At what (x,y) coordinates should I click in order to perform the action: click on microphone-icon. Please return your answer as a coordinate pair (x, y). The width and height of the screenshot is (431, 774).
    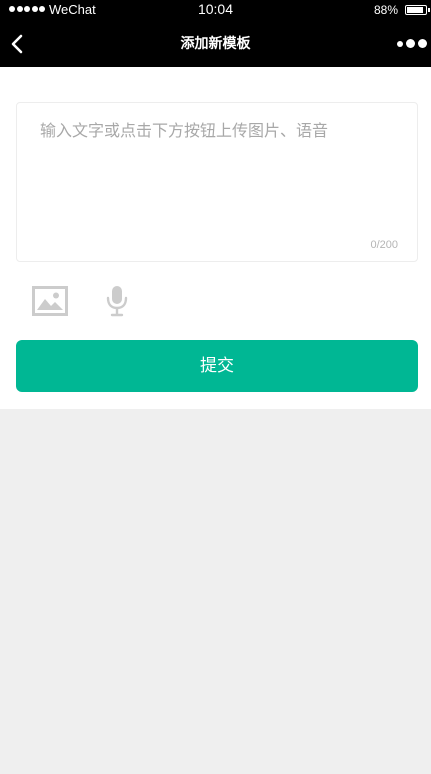
    Looking at the image, I should click on (117, 301).